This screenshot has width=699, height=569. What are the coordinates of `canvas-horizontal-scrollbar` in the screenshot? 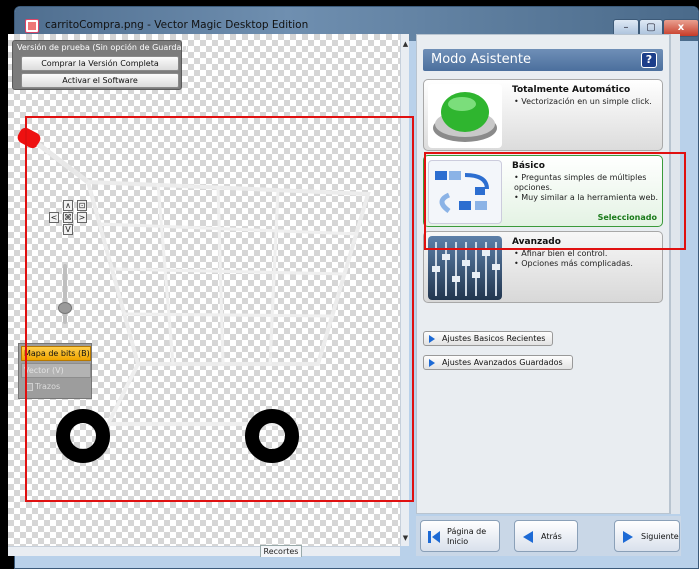 It's located at (204, 551).